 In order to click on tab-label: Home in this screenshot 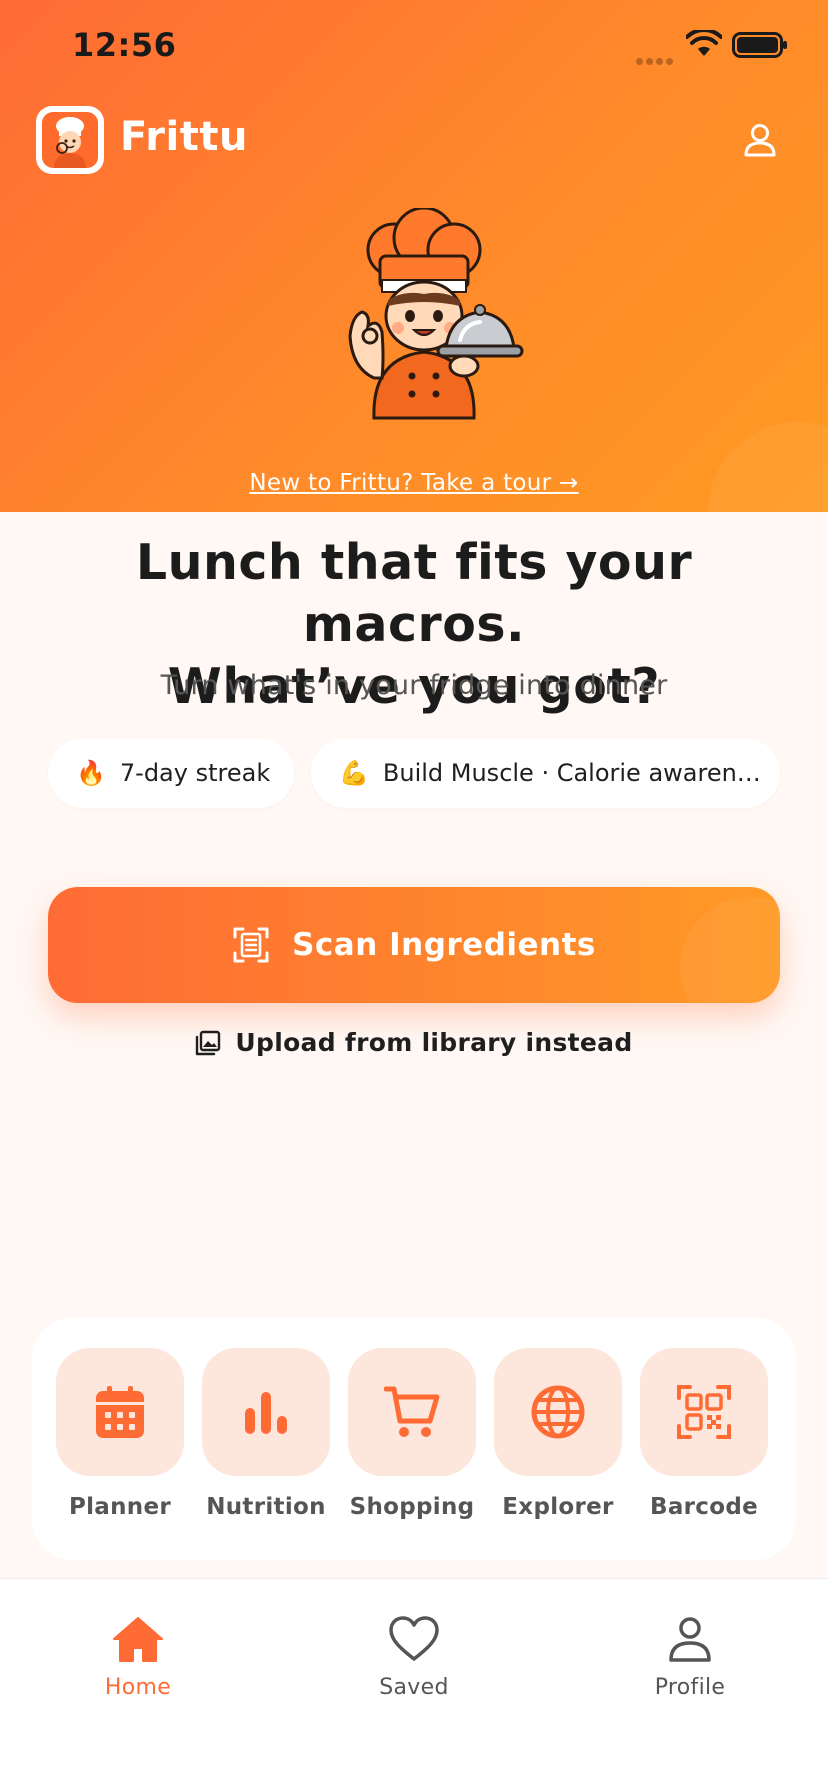, I will do `click(138, 1687)`.